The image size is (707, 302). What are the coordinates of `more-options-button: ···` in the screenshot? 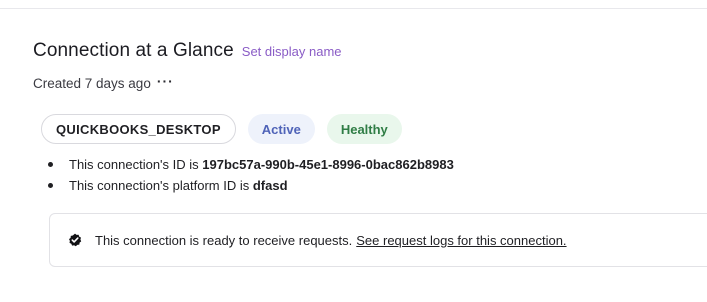 It's located at (165, 81).